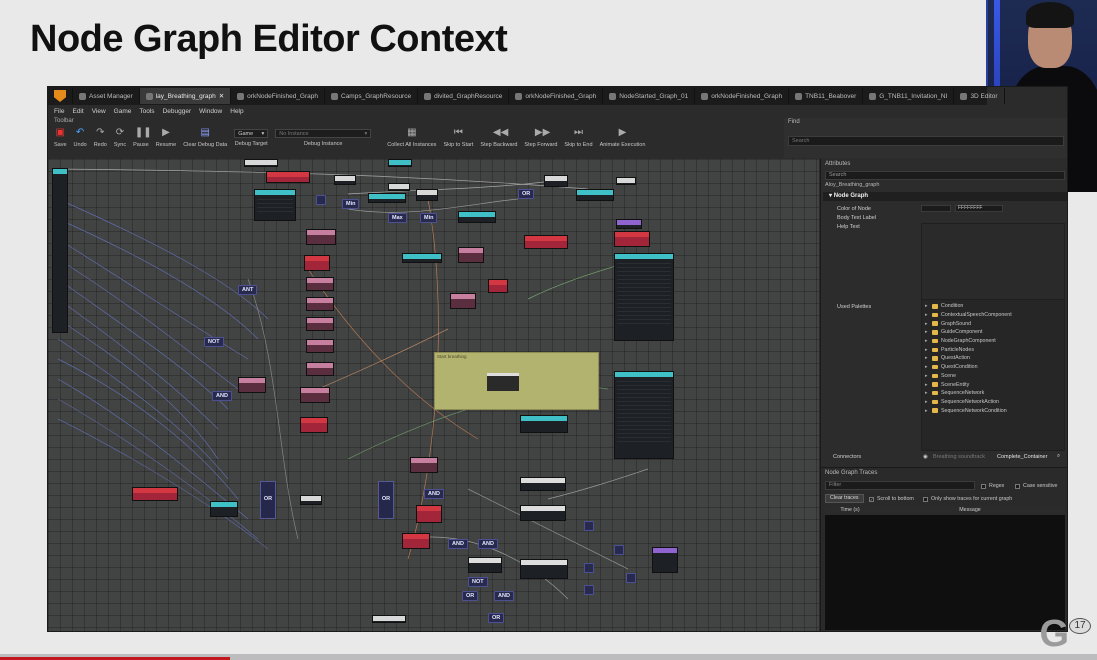 The width and height of the screenshot is (1097, 660). What do you see at coordinates (498, 137) in the screenshot?
I see `step-backward-button: ◀◀ Step Backward` at bounding box center [498, 137].